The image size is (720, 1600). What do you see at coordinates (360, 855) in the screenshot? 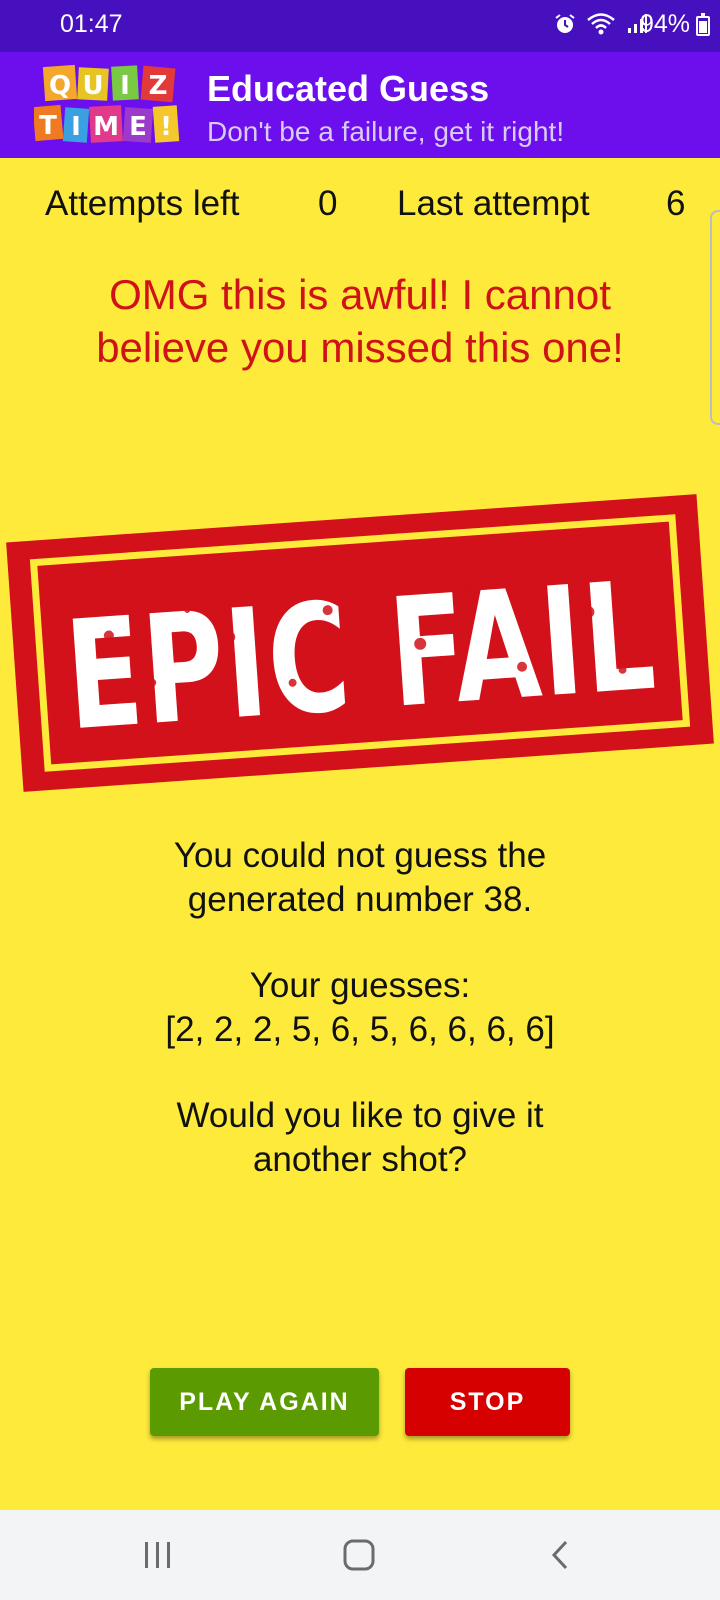
I see `result-line-1: You could not guess the` at bounding box center [360, 855].